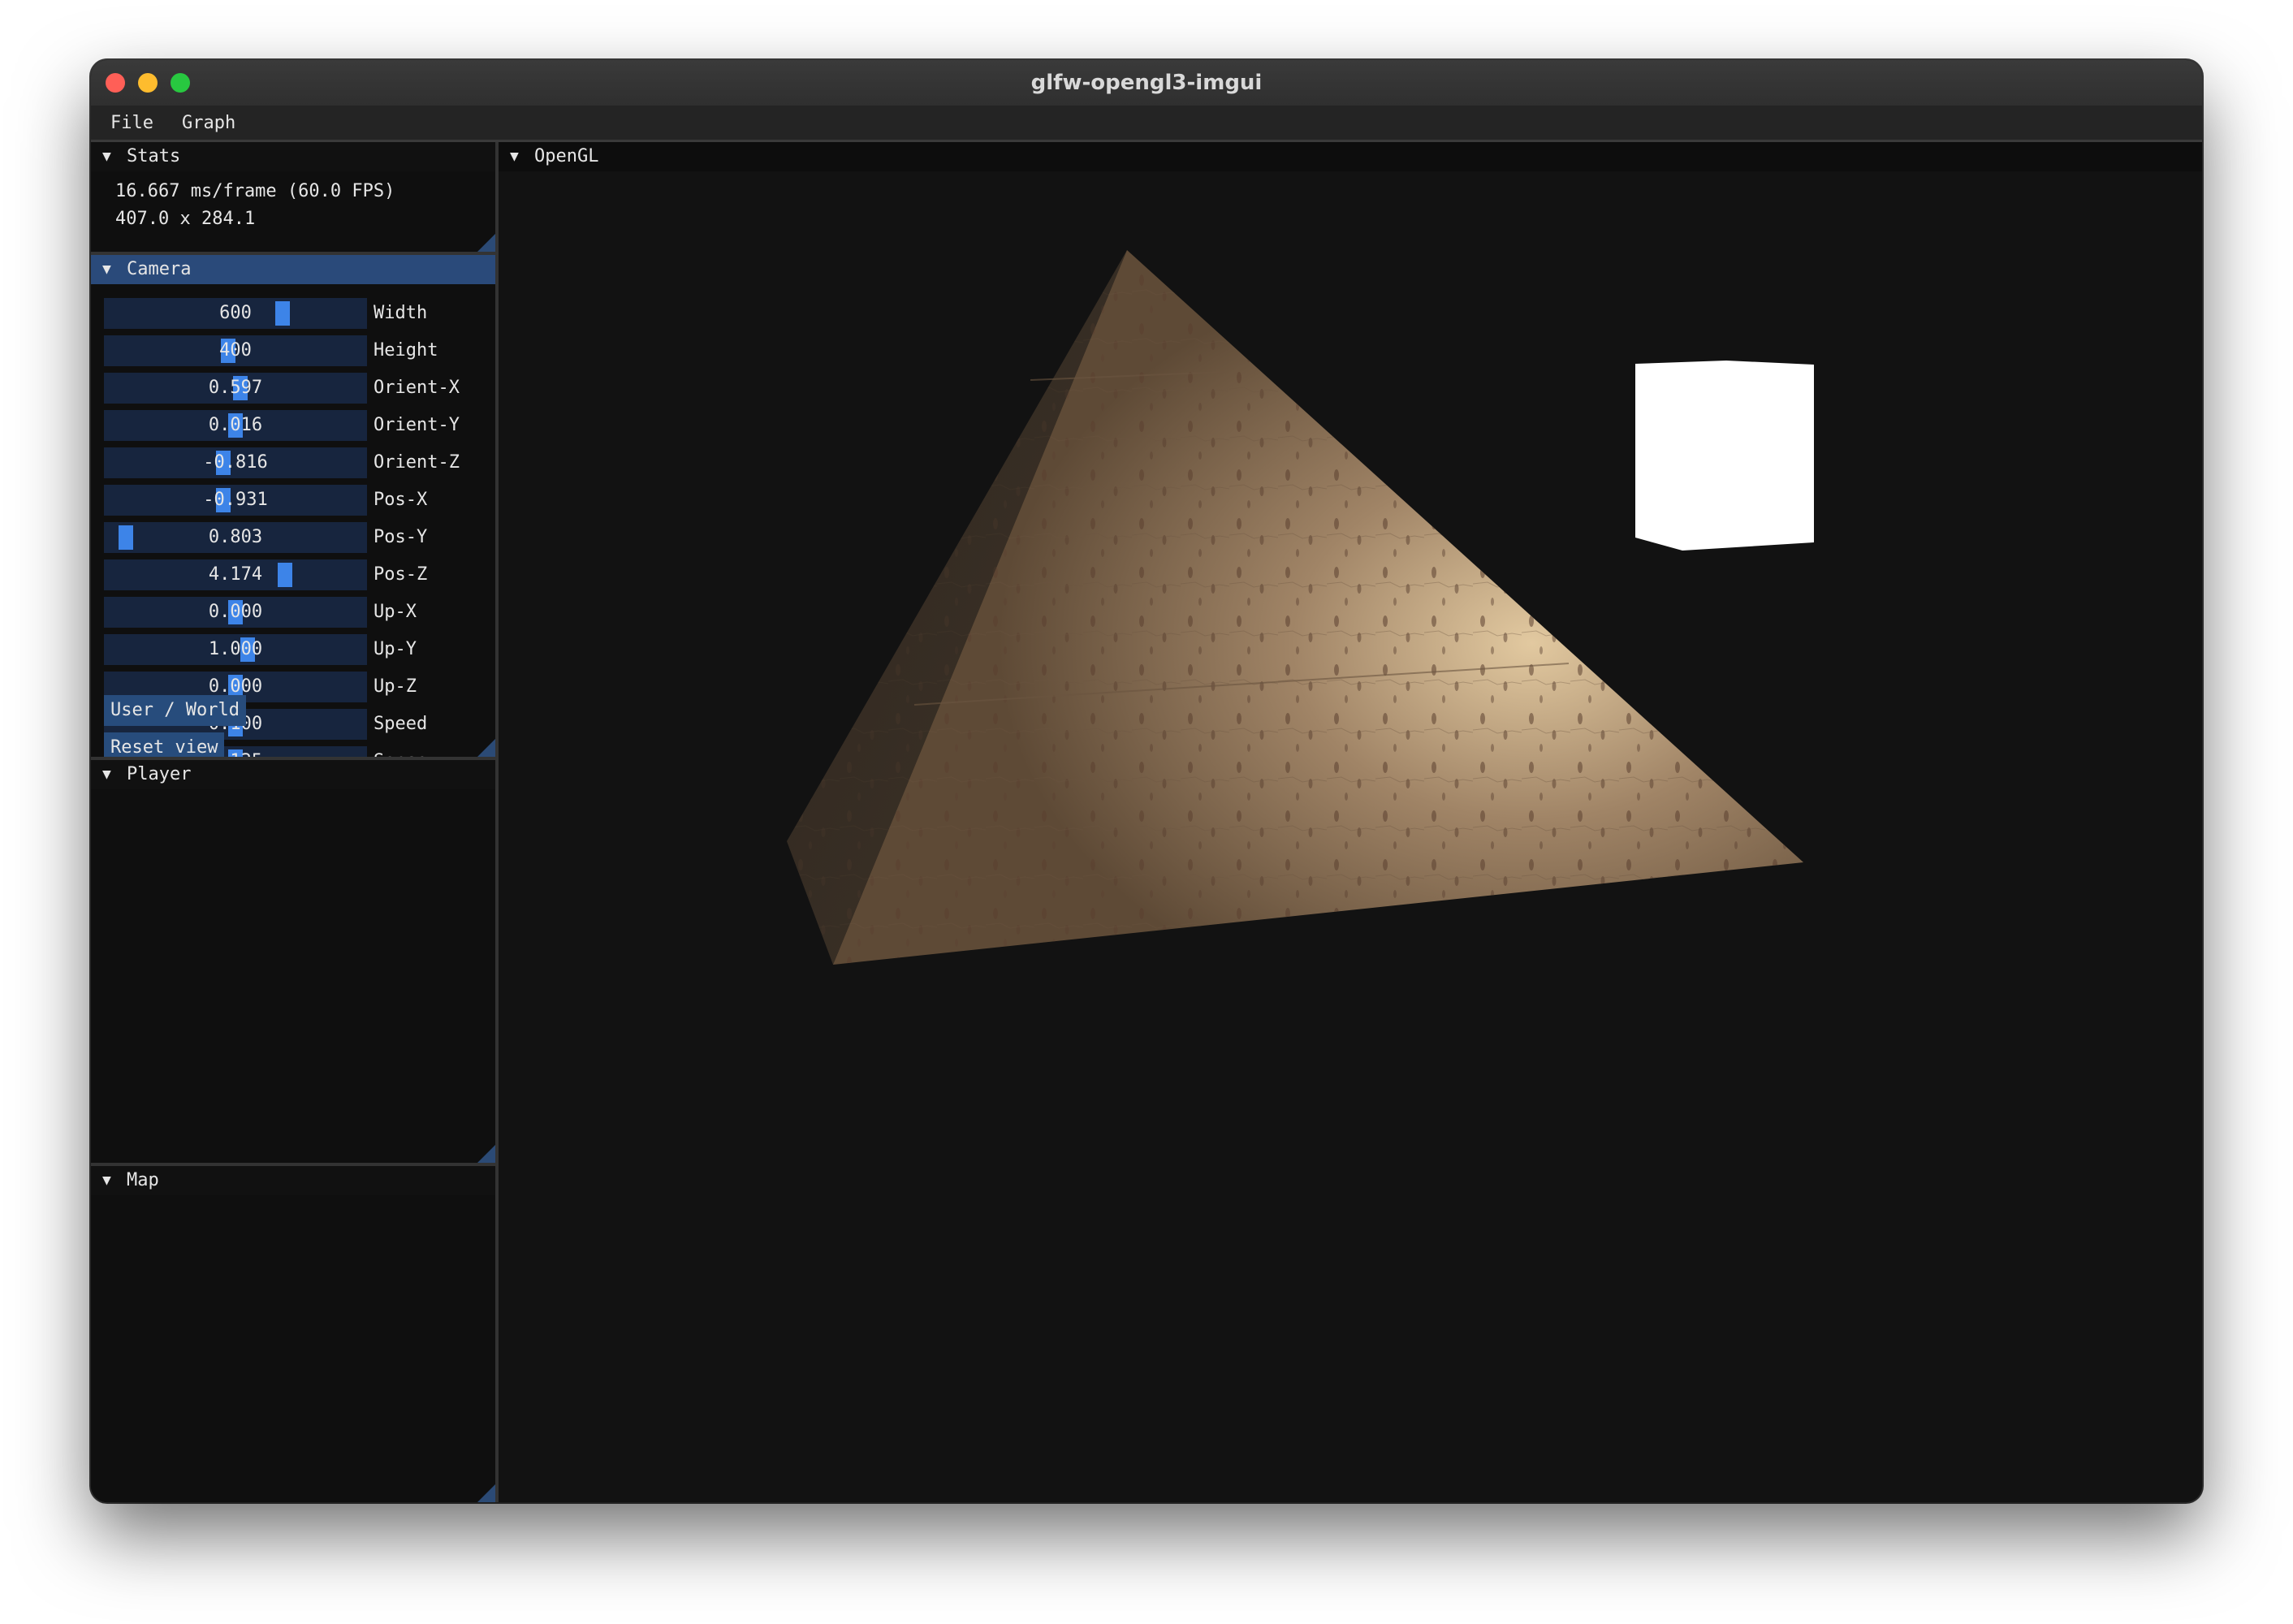 This screenshot has width=2293, height=1624. I want to click on slider-orient-z: -0.816, so click(235, 462).